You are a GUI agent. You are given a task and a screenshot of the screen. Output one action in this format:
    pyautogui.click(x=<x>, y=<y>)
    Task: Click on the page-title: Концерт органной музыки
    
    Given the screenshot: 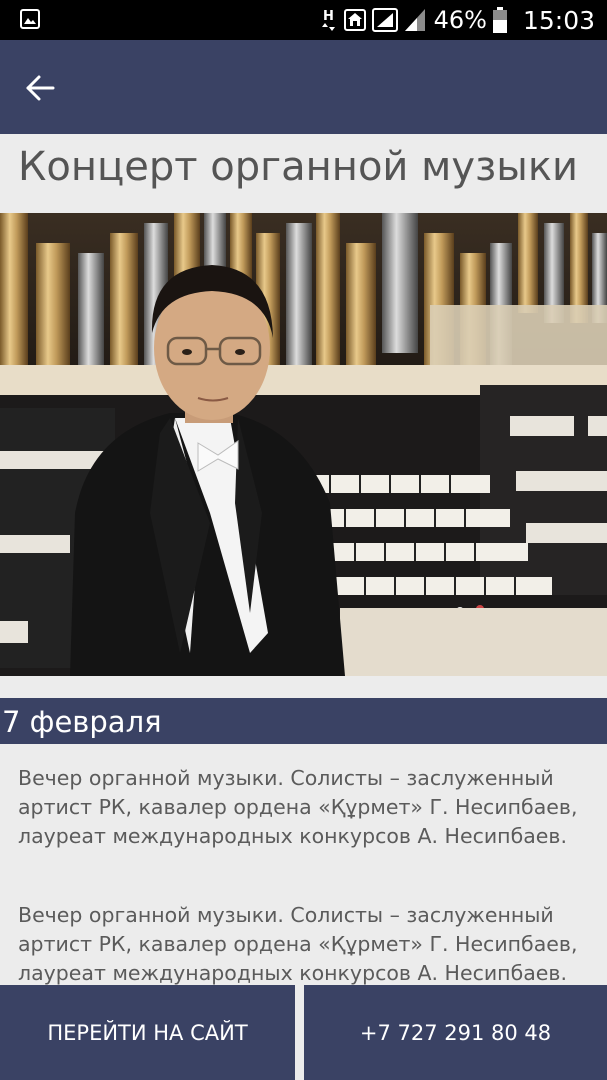 What is the action you would take?
    pyautogui.click(x=298, y=167)
    